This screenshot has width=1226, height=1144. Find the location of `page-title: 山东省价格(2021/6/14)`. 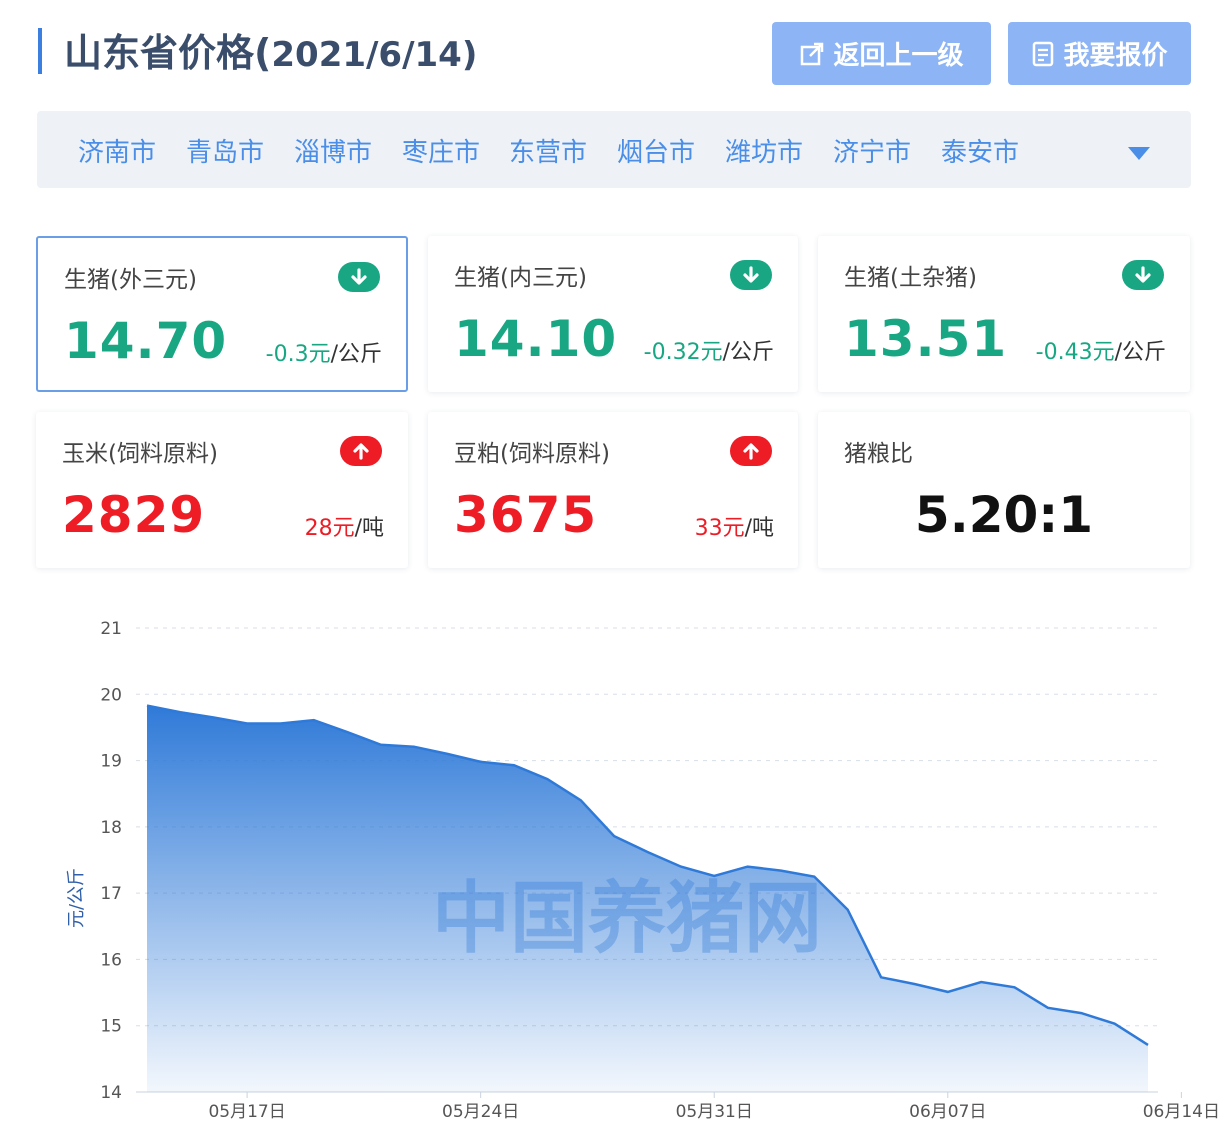

page-title: 山东省价格(2021/6/14) is located at coordinates (270, 53).